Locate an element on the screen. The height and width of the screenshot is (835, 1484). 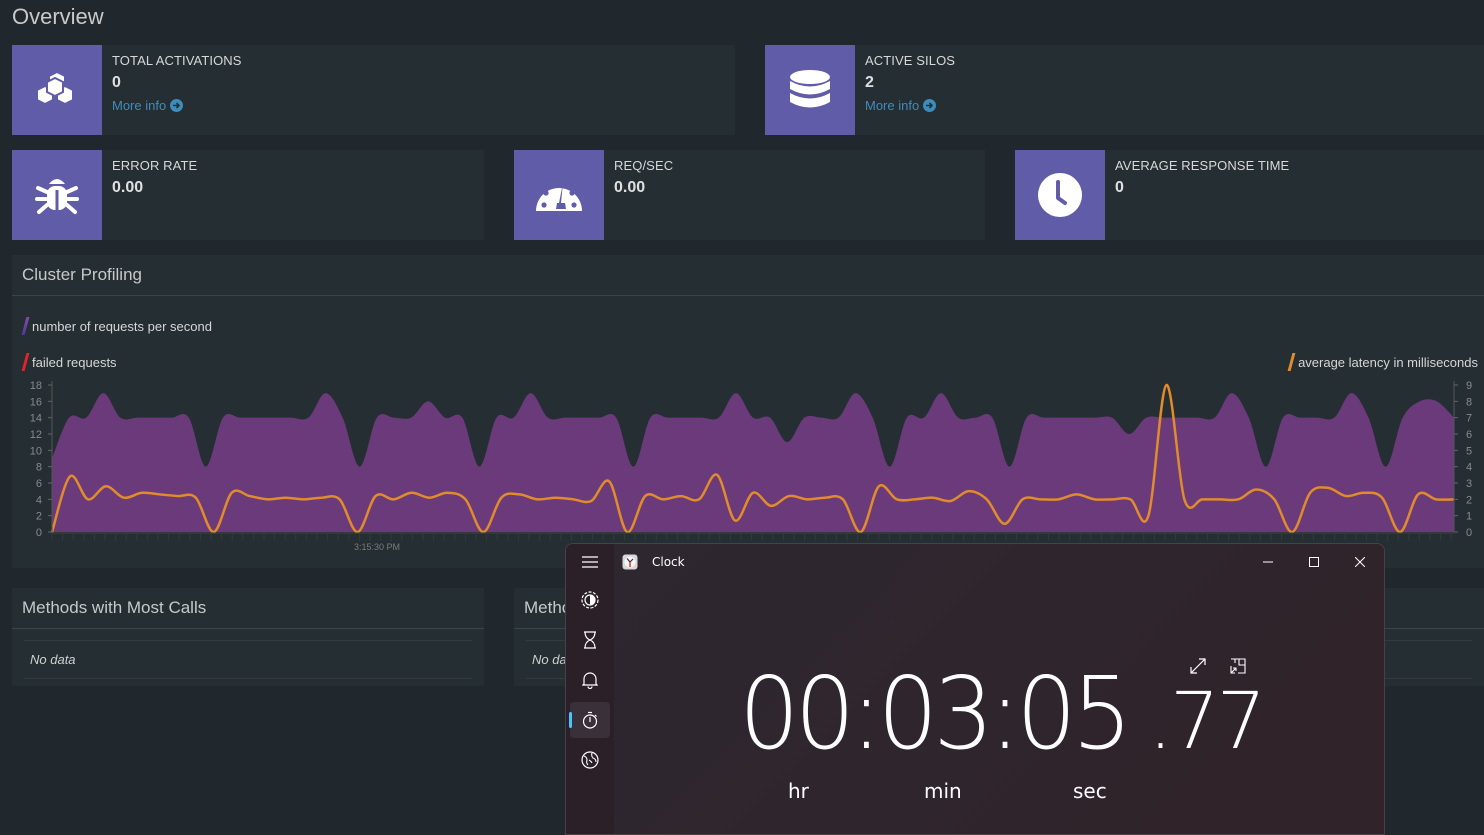
stopwatch-time: 00:03:05 is located at coordinates (935, 713).